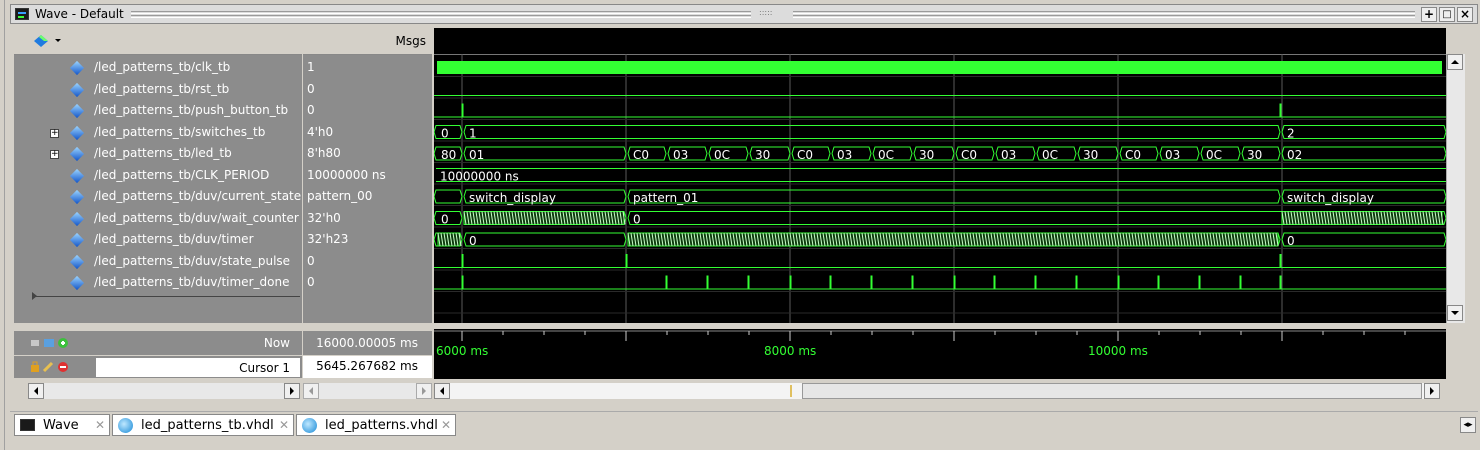 The height and width of the screenshot is (450, 1480). I want to click on signal-row: /led_patterns_tb/duv/state_pulse, so click(158, 261).